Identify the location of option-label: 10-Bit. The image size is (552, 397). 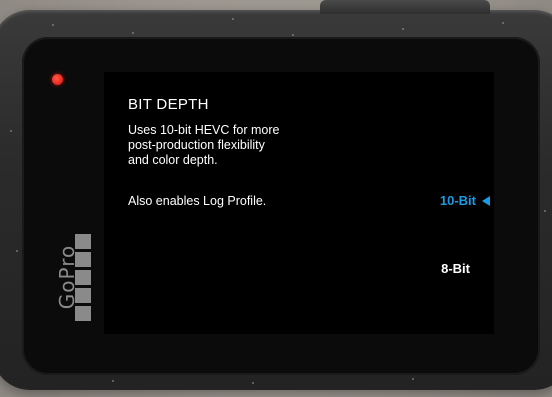
(457, 200).